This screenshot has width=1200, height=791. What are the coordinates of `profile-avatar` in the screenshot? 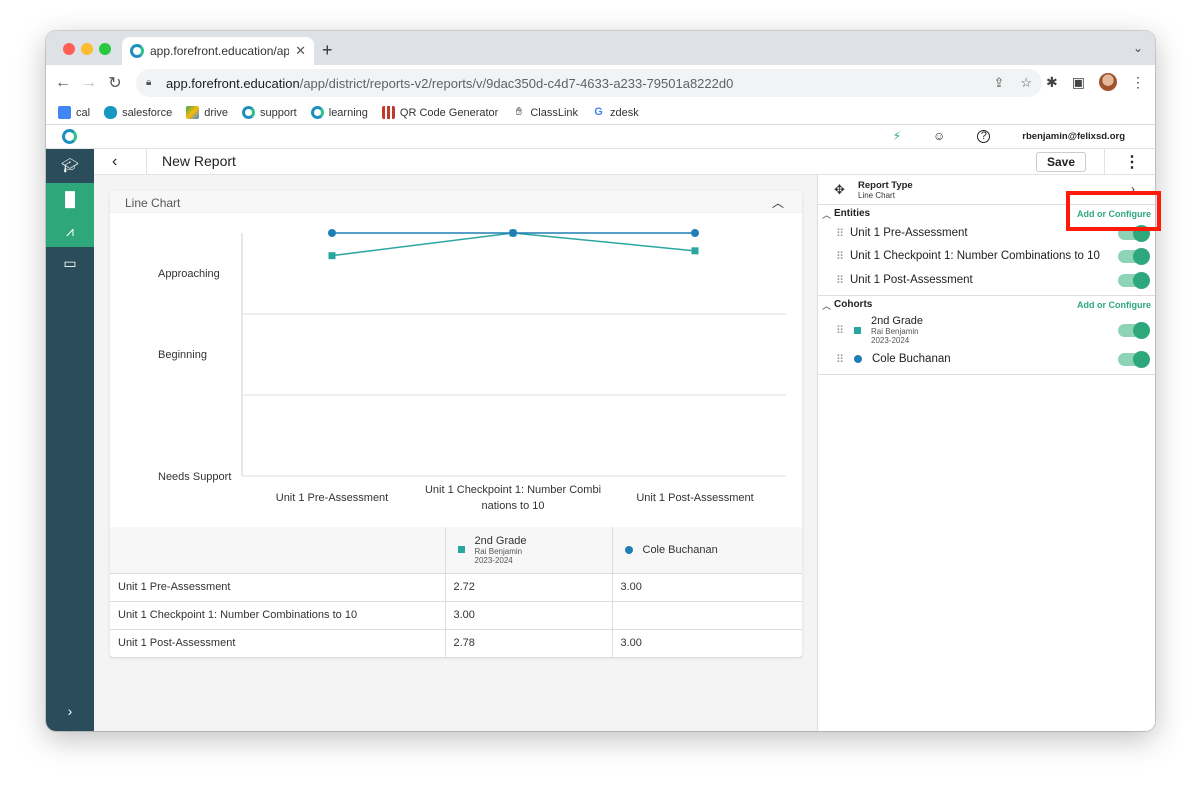 It's located at (1108, 82).